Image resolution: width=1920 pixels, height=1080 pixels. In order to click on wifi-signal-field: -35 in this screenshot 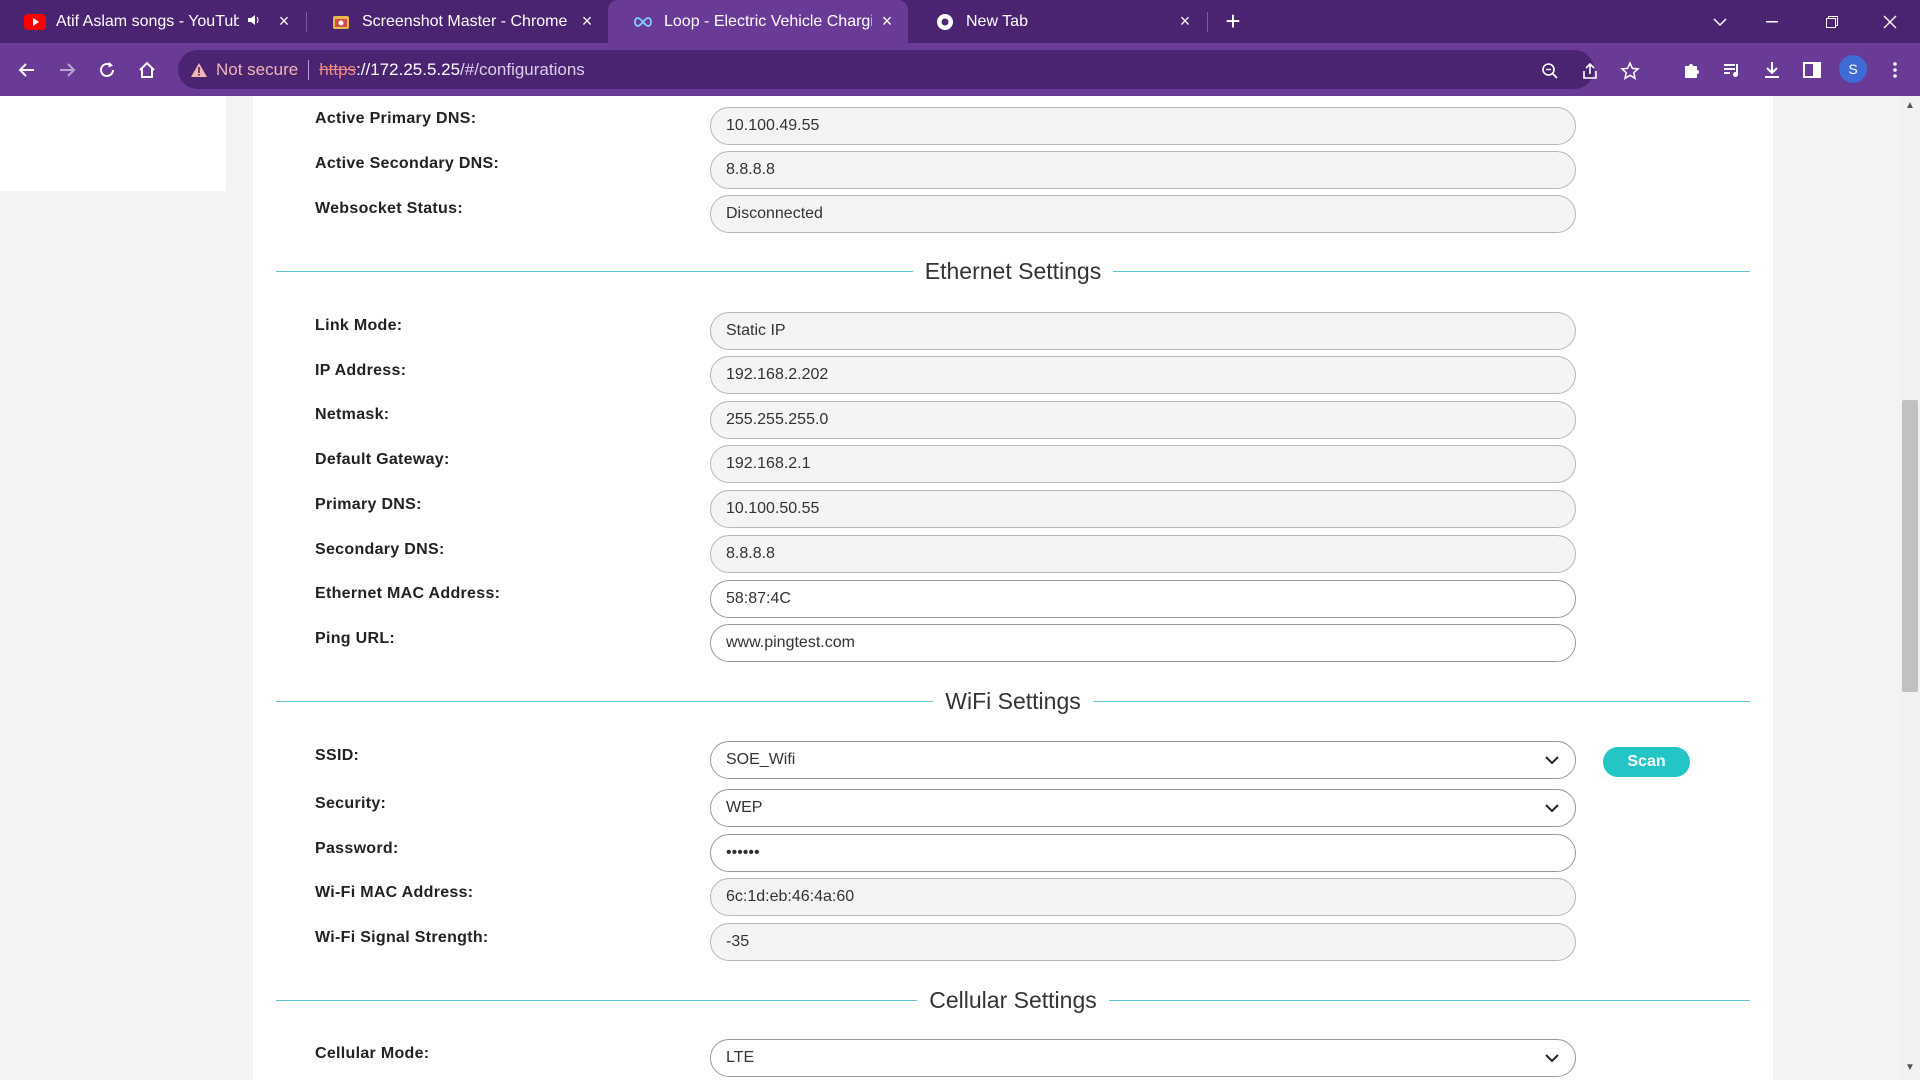, I will do `click(1143, 942)`.